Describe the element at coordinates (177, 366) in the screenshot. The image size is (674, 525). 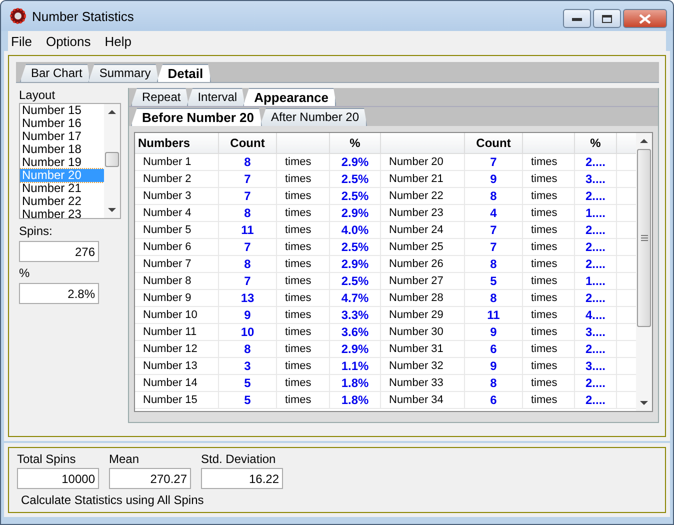
I see `table-cell: Number 13` at that location.